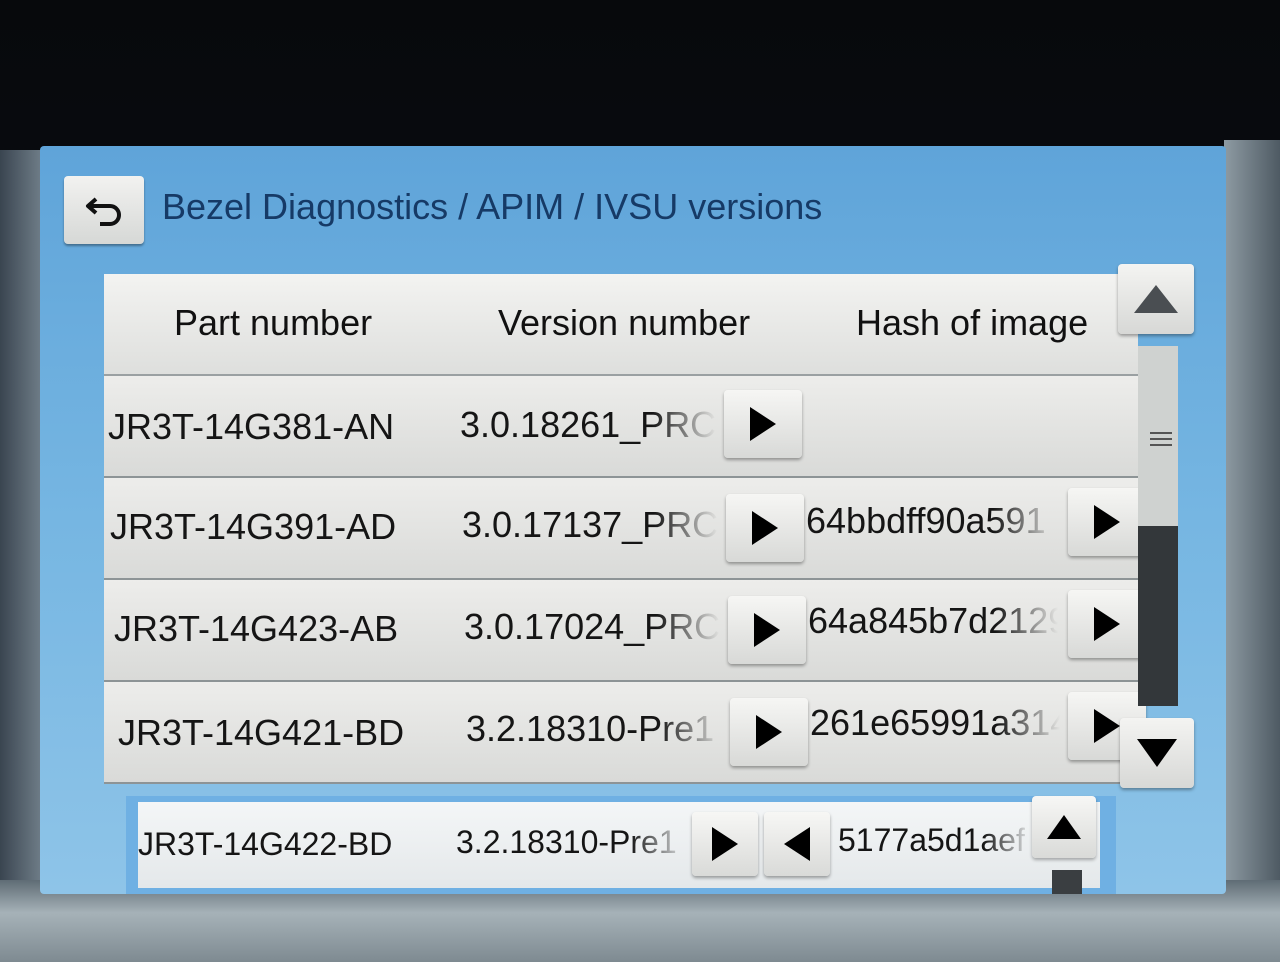 Image resolution: width=1280 pixels, height=962 pixels. Describe the element at coordinates (1161, 440) in the screenshot. I see `scrollbar-grip-icon` at that location.